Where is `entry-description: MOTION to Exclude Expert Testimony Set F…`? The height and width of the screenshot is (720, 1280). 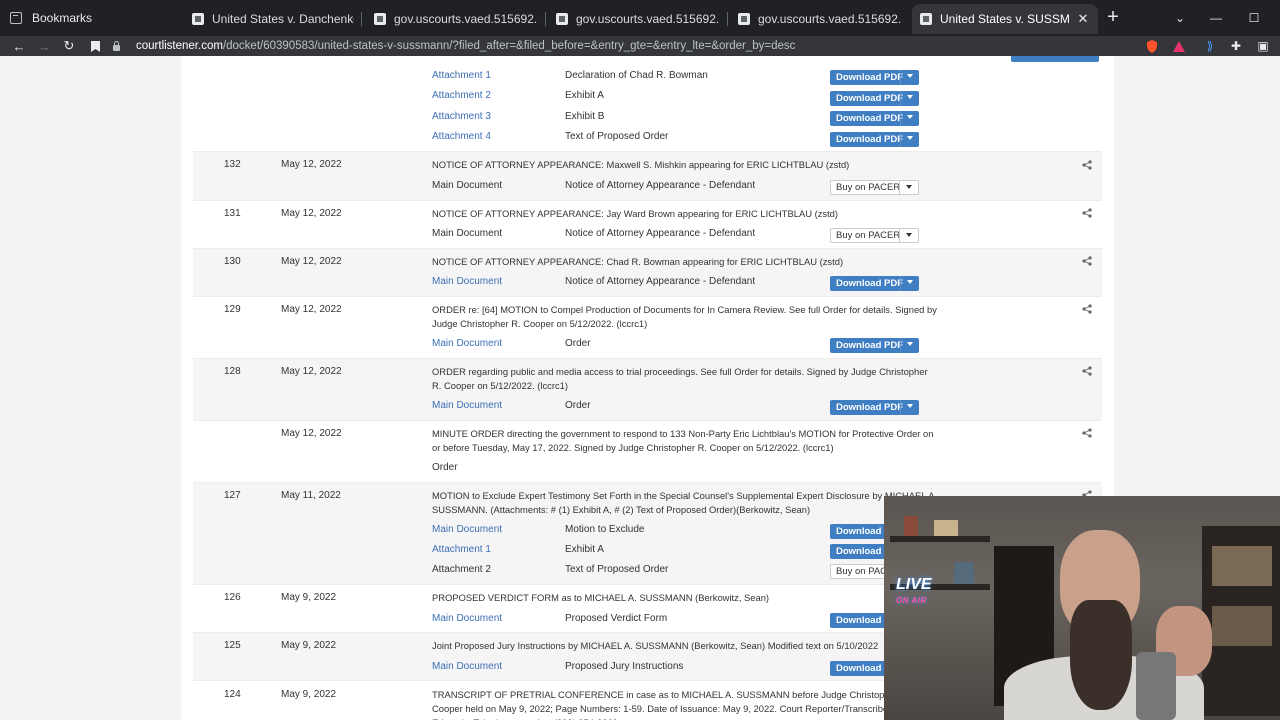
entry-description: MOTION to Exclude Expert Testimony Set F… is located at coordinates (685, 502).